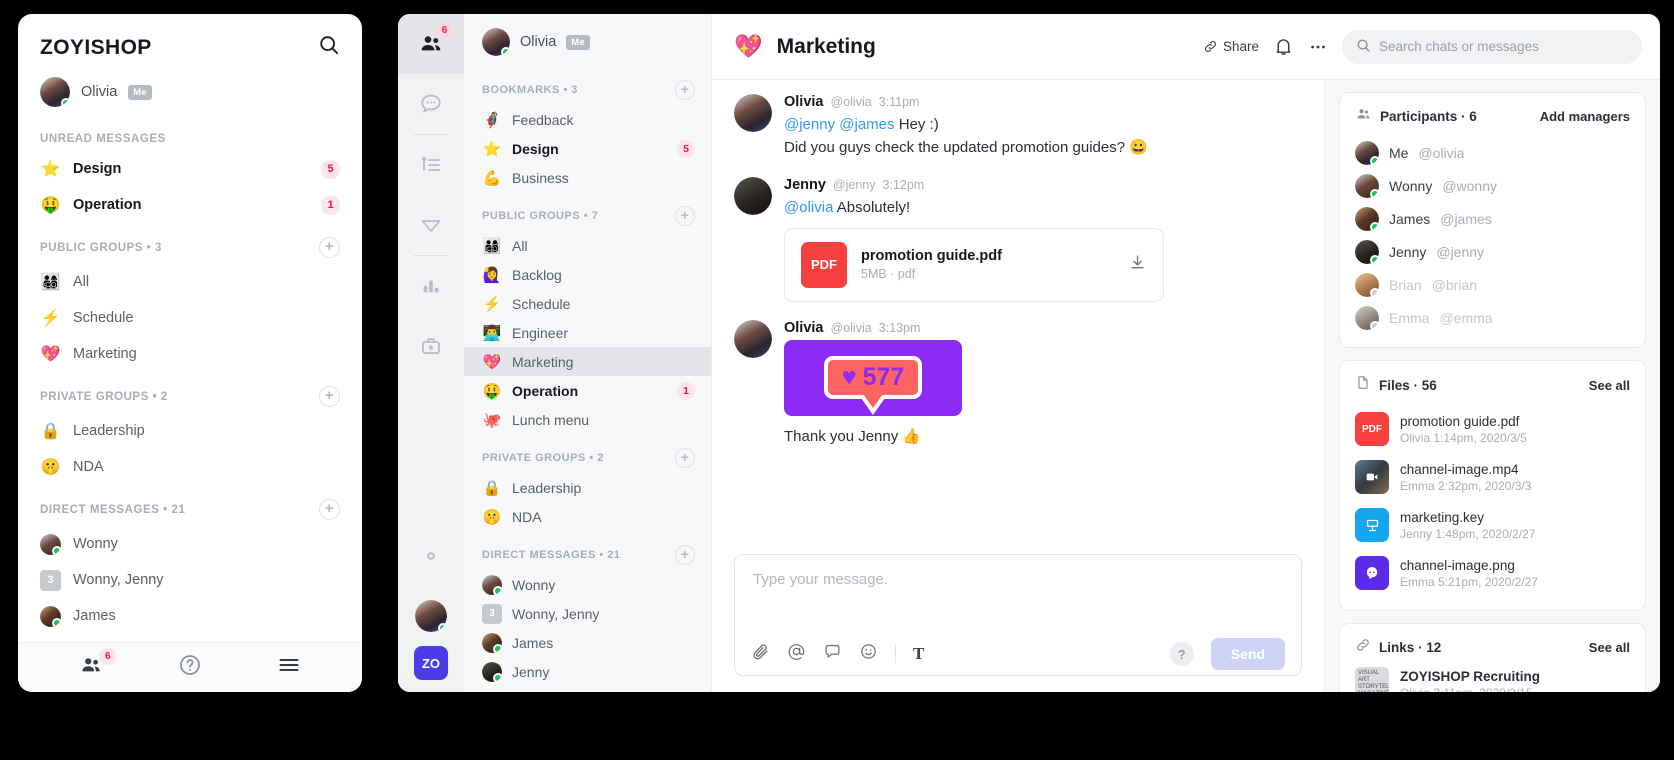 This screenshot has height=760, width=1674. What do you see at coordinates (431, 346) in the screenshot?
I see `rail-item-briefcase` at bounding box center [431, 346].